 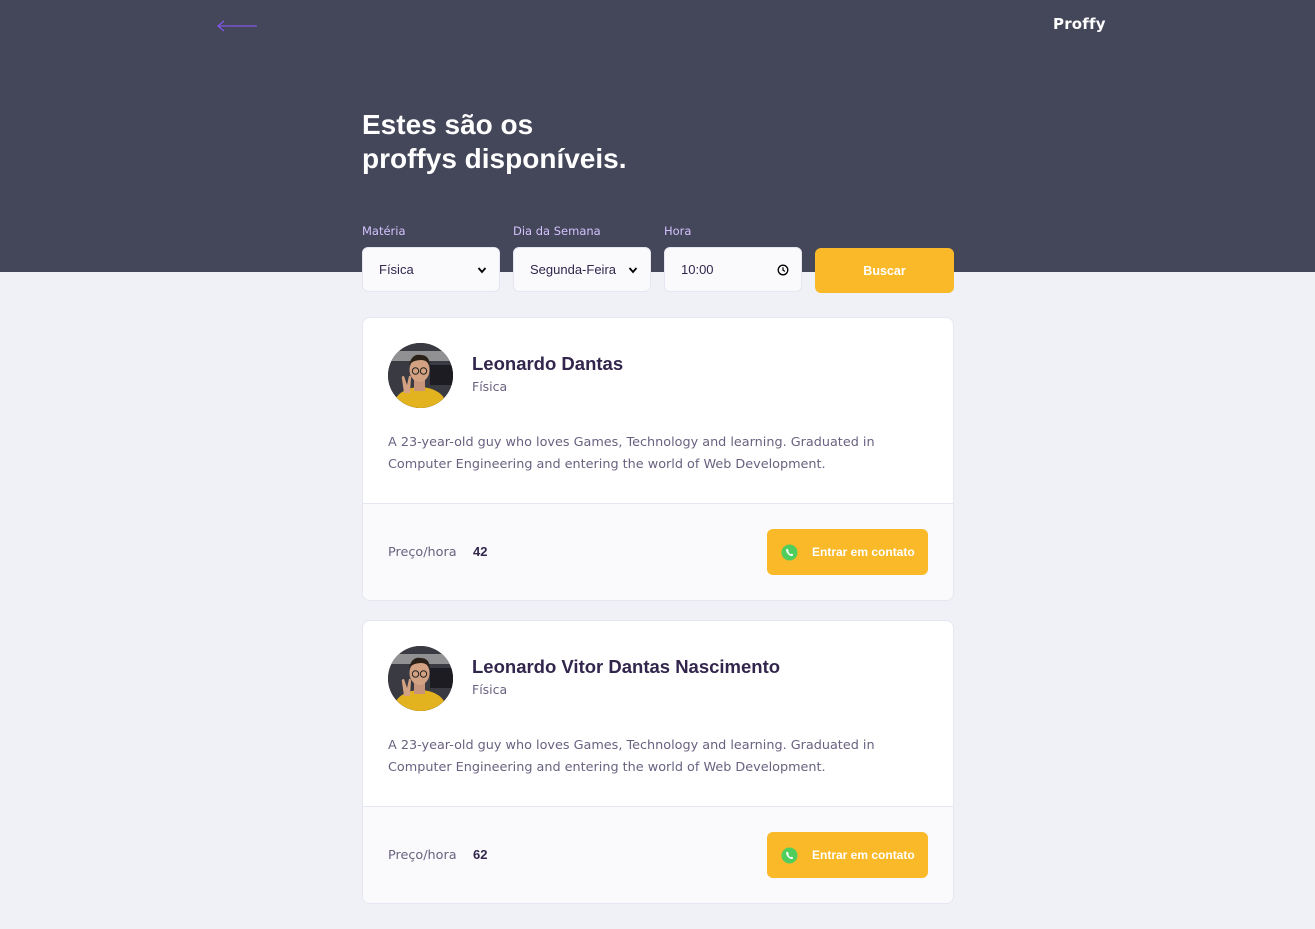 What do you see at coordinates (431, 269) in the screenshot?
I see `subject-select: Física` at bounding box center [431, 269].